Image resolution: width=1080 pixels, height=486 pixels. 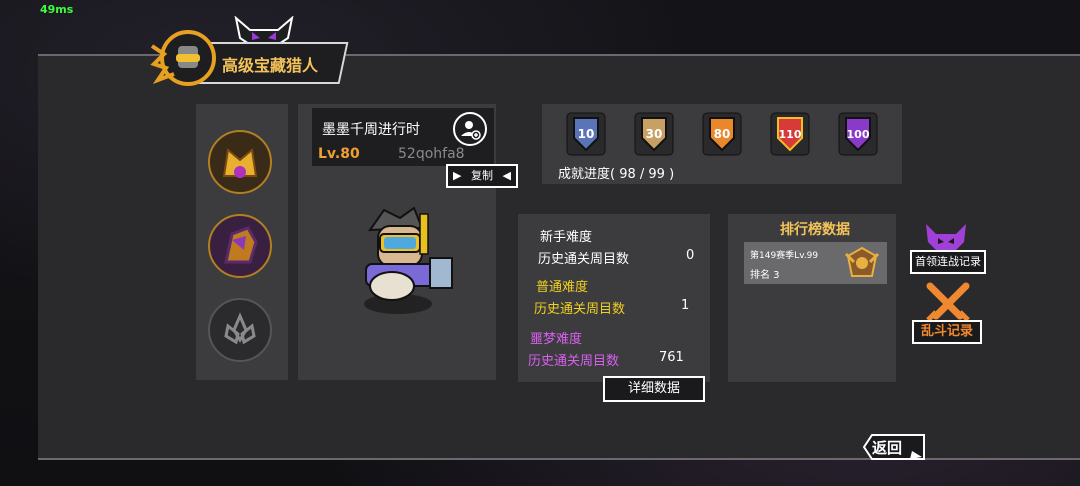 I want to click on play-left-icon: ▶, so click(x=457, y=175).